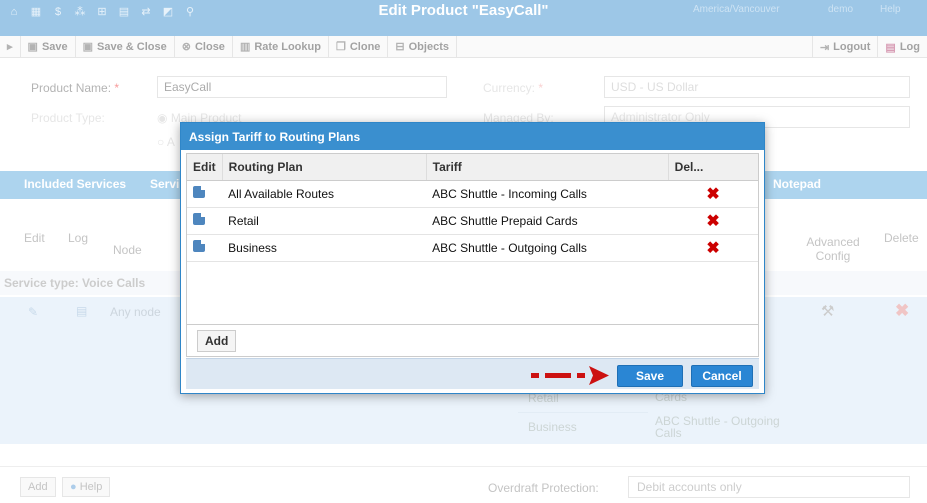 The width and height of the screenshot is (927, 503). I want to click on table-row: Retail ABC Shuttle Prepaid Cards ✖, so click(472, 221).